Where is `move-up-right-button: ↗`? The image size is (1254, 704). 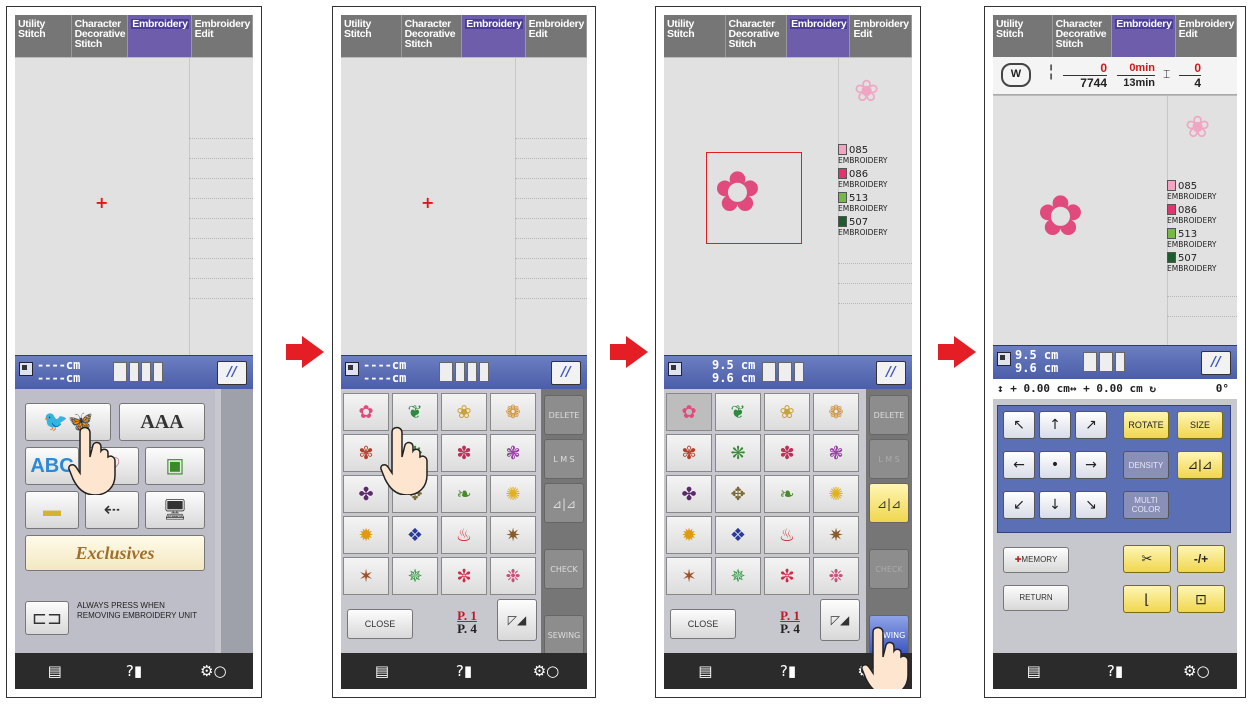
move-up-right-button: ↗ is located at coordinates (1091, 425).